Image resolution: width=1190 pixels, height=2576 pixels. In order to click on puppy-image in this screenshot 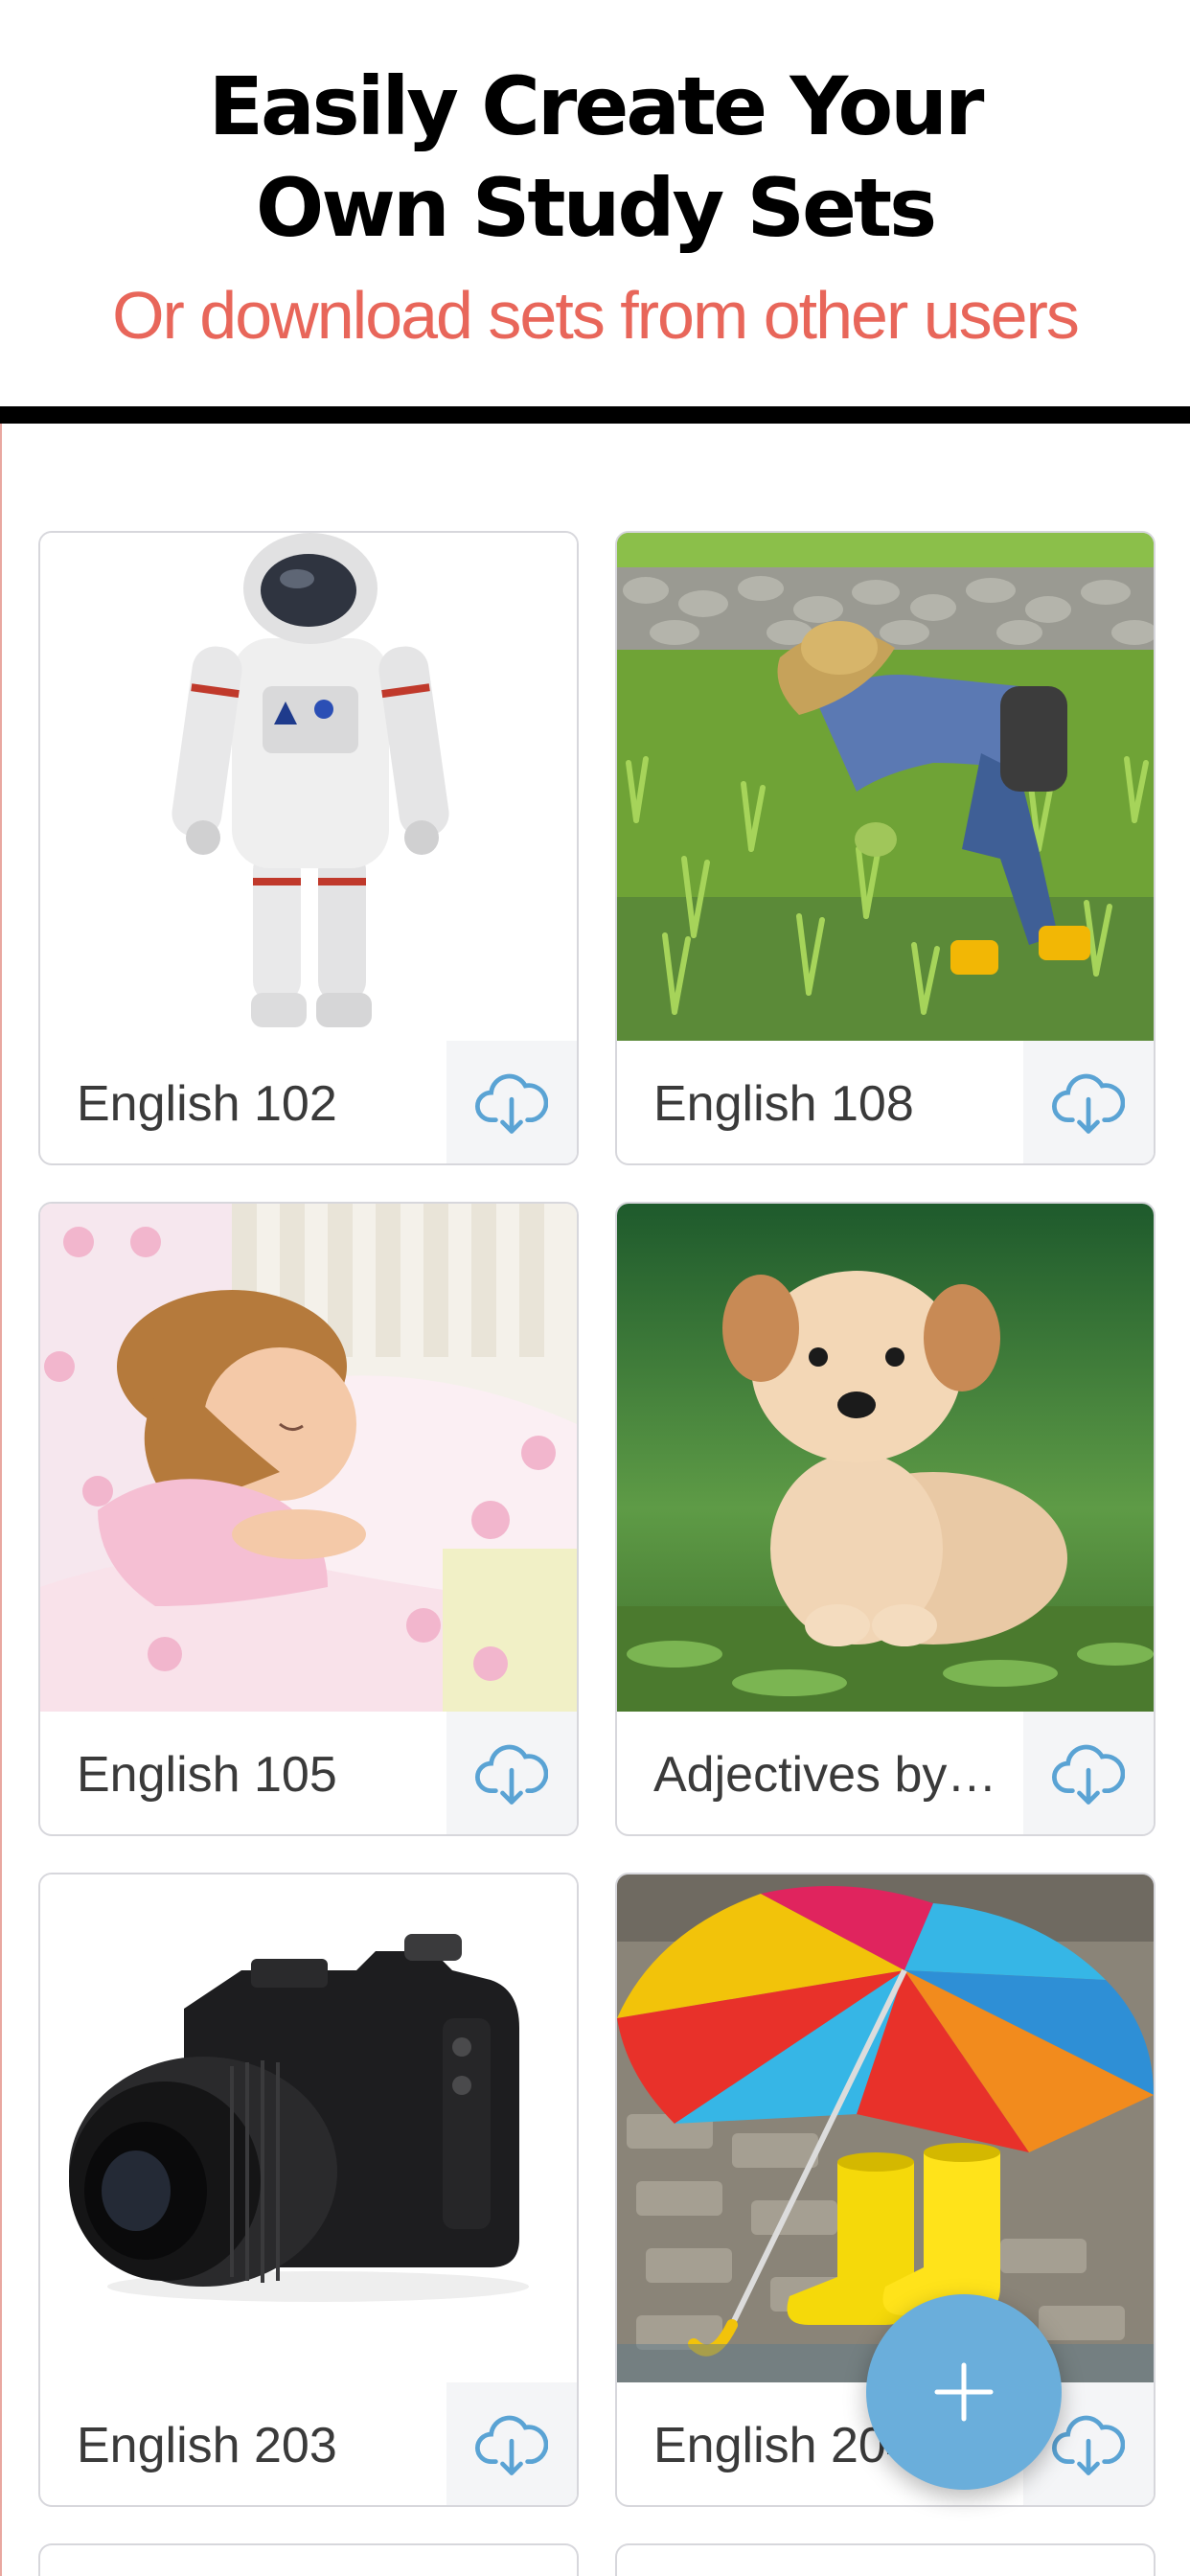, I will do `click(886, 1458)`.